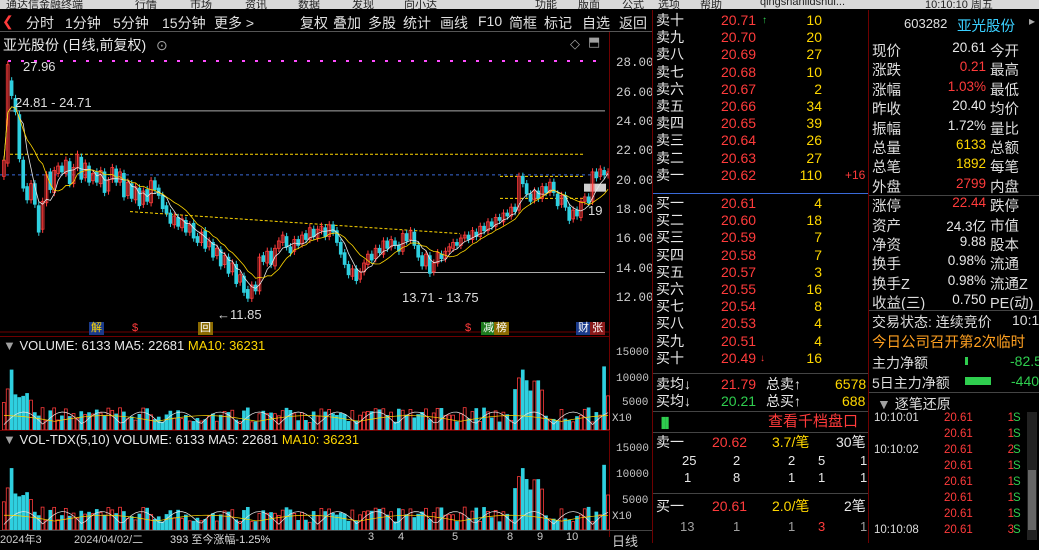 The width and height of the screenshot is (1039, 550). Describe the element at coordinates (886, 207) in the screenshot. I see `quote-label: 涨停` at that location.